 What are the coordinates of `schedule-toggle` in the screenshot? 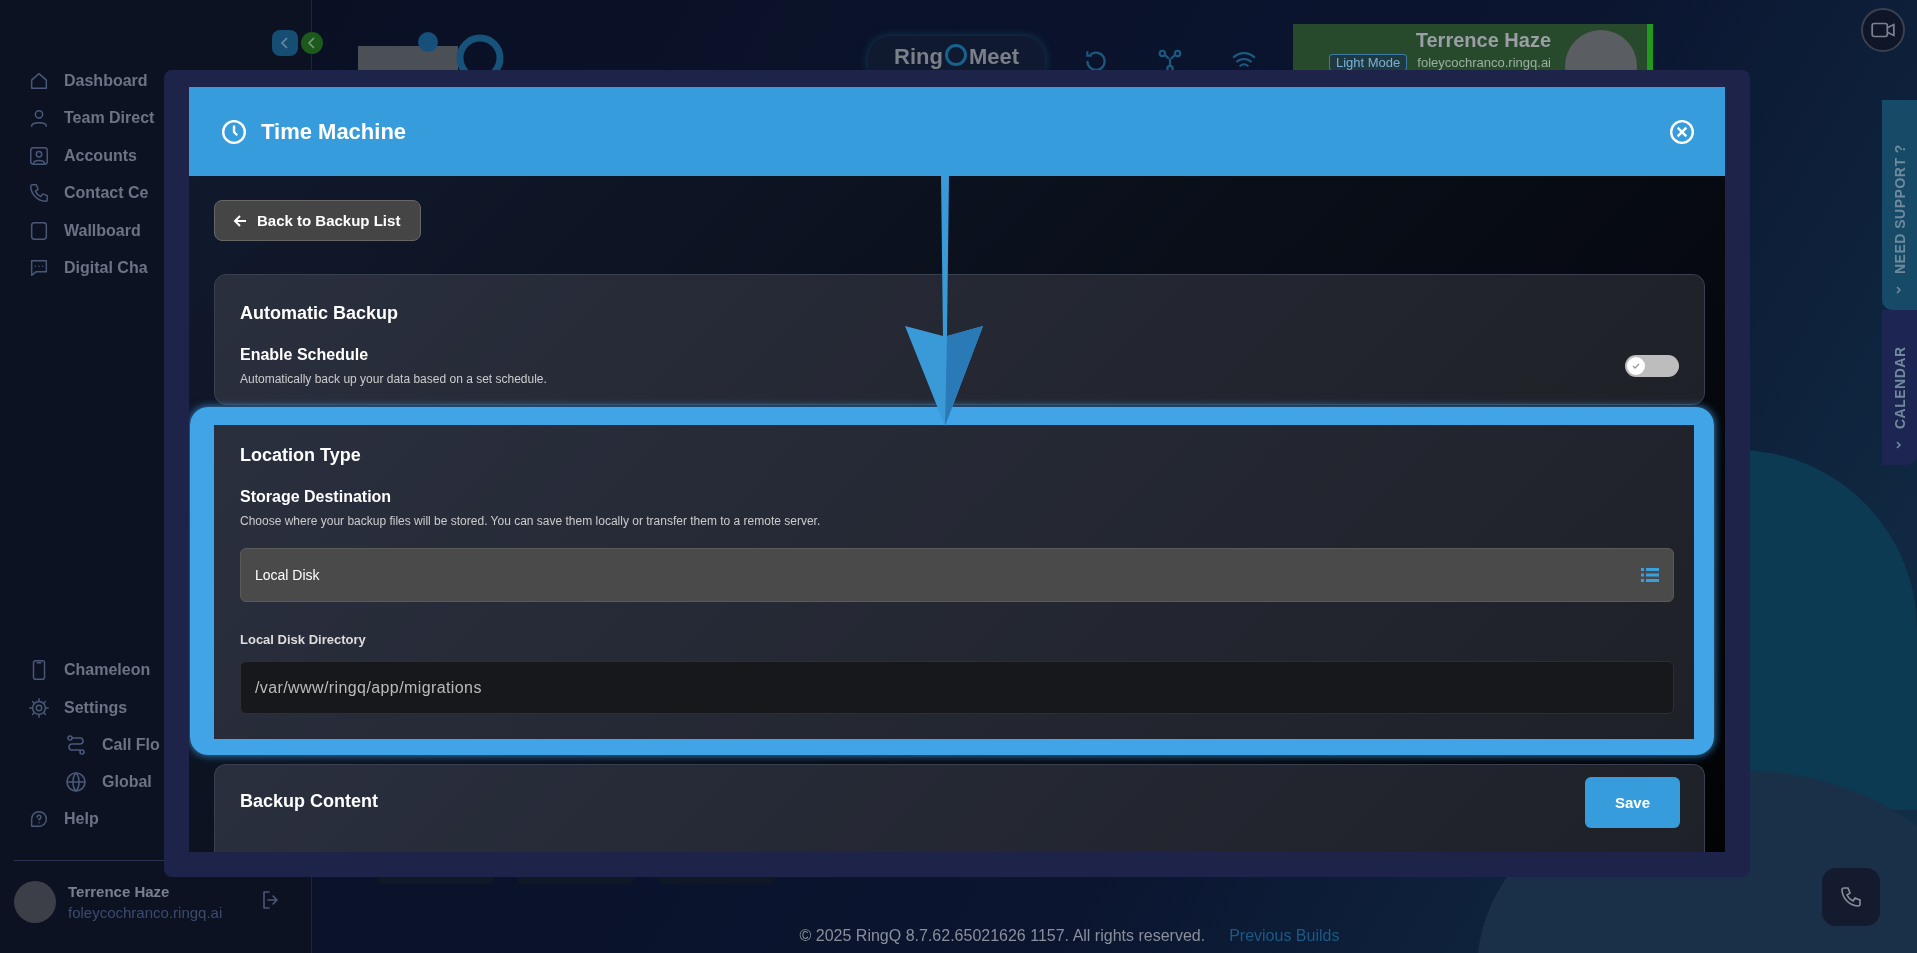 It's located at (1652, 366).